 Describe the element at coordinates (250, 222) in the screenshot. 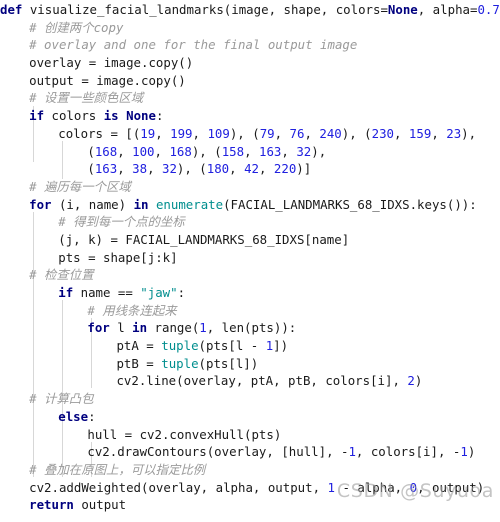

I see `code-line: # 得到每一个点的坐标` at that location.